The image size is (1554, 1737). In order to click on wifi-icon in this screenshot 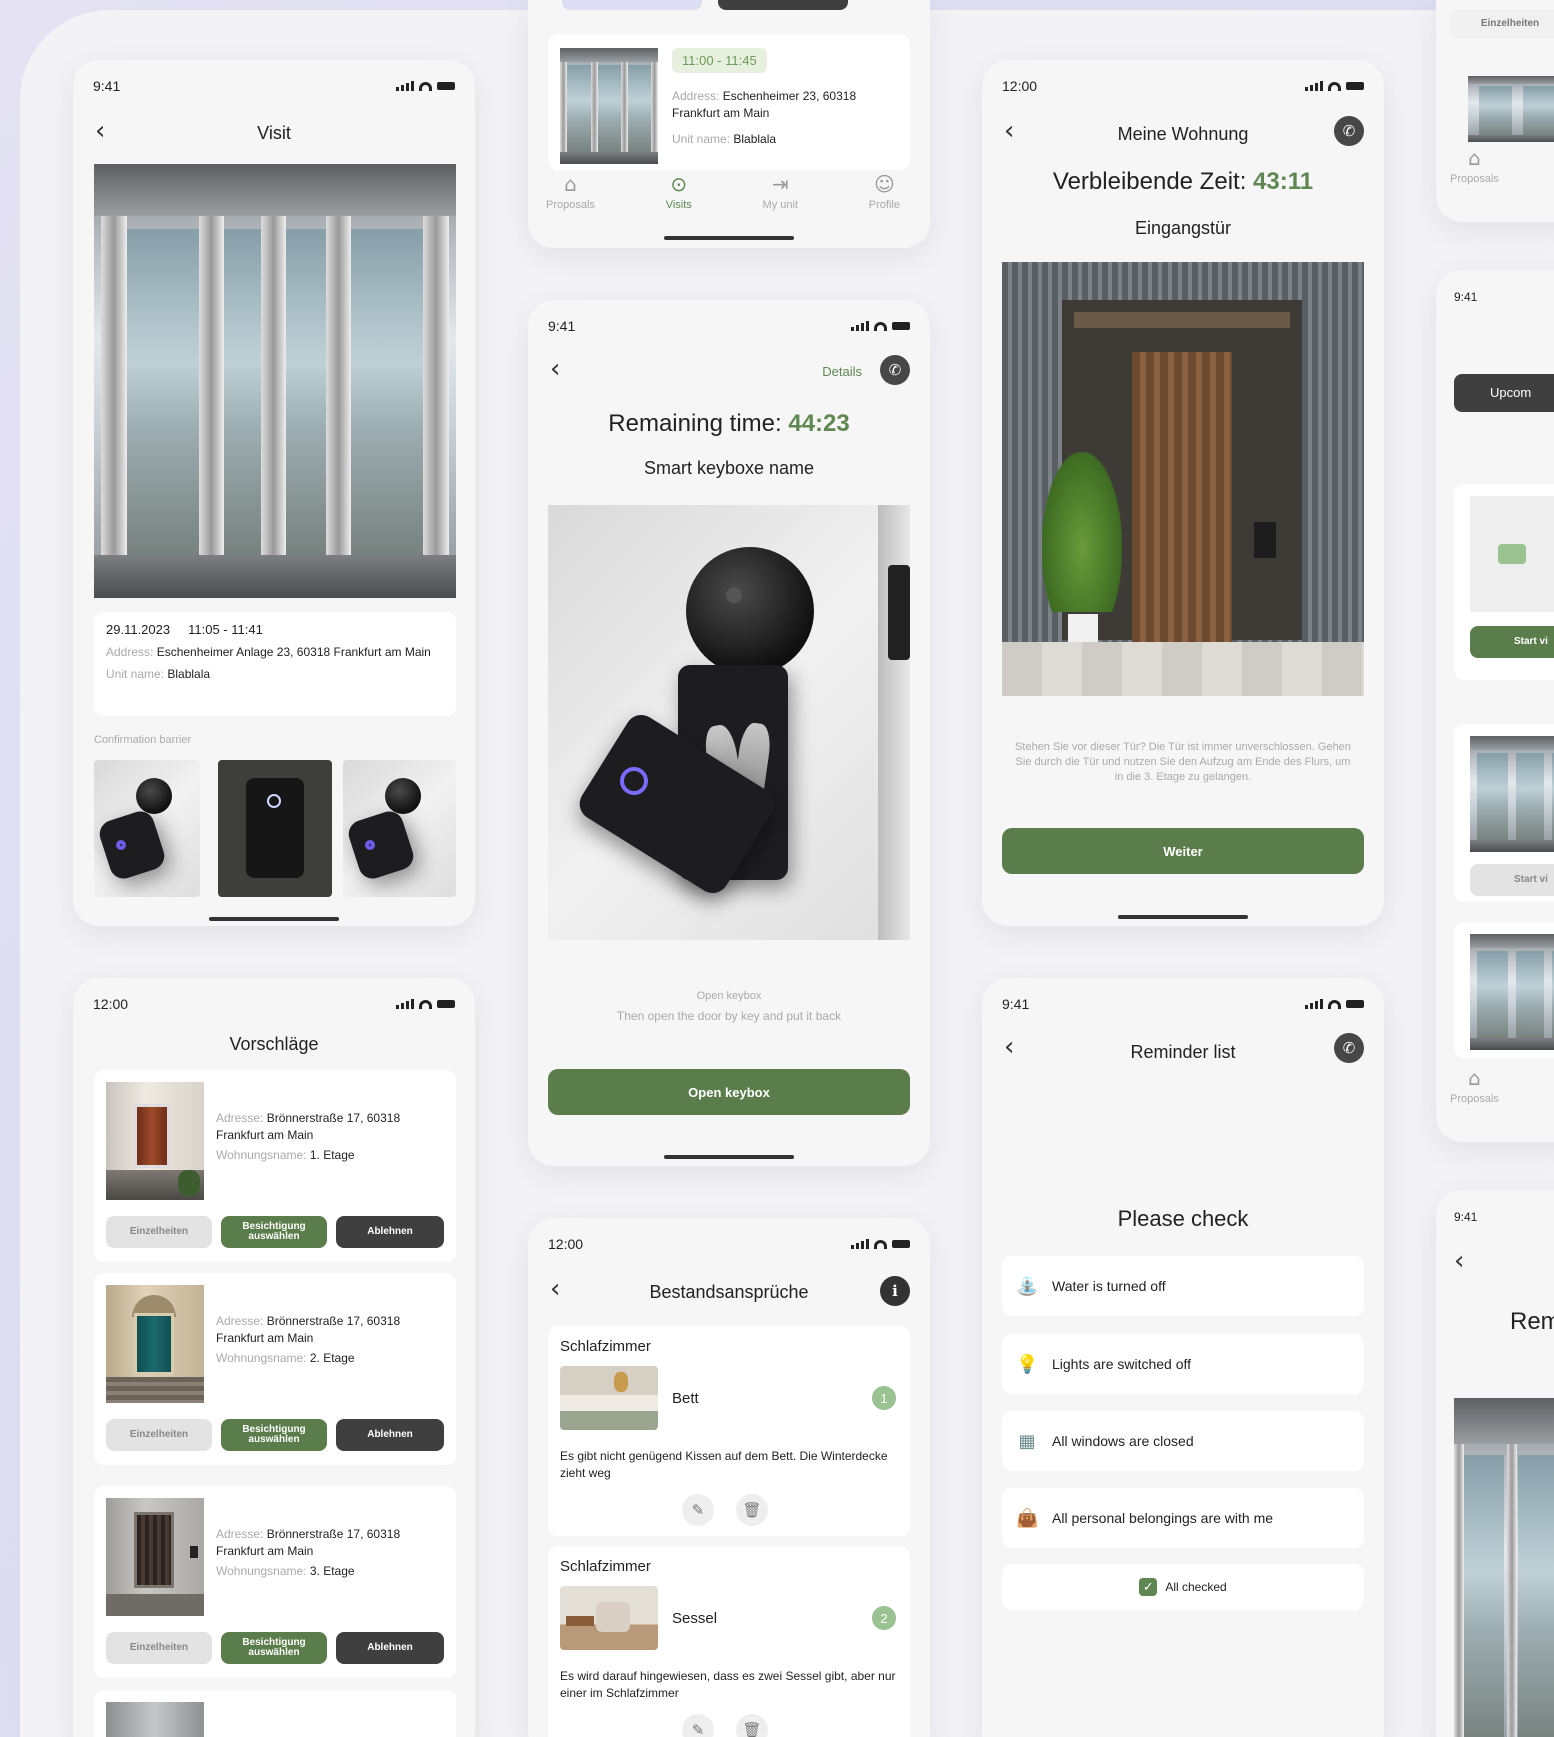, I will do `click(425, 1004)`.